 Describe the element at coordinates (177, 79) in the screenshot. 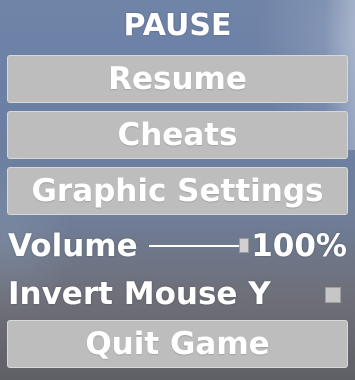

I see `resume-button: Resume` at that location.